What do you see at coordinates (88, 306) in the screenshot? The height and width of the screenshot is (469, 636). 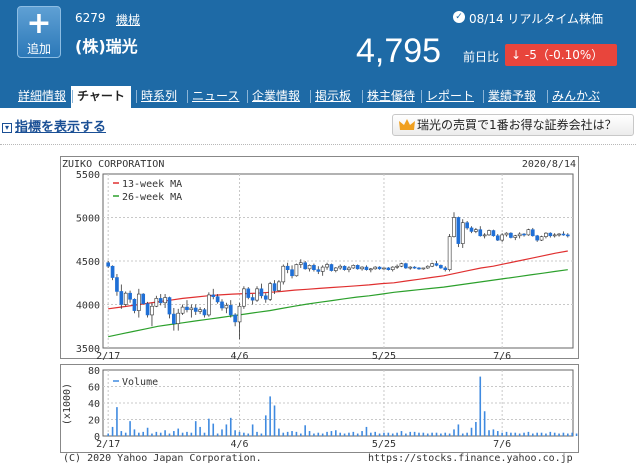 I see `price-tick-label: 4000` at bounding box center [88, 306].